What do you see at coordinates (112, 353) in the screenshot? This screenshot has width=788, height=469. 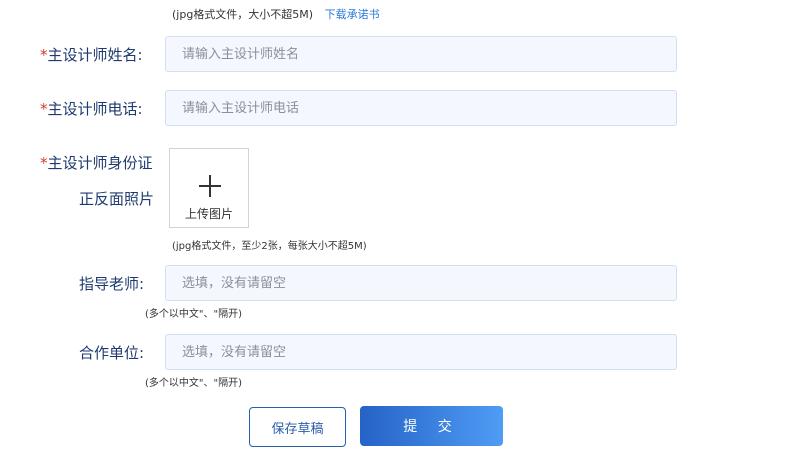 I see `partner-label: 合作单位:` at bounding box center [112, 353].